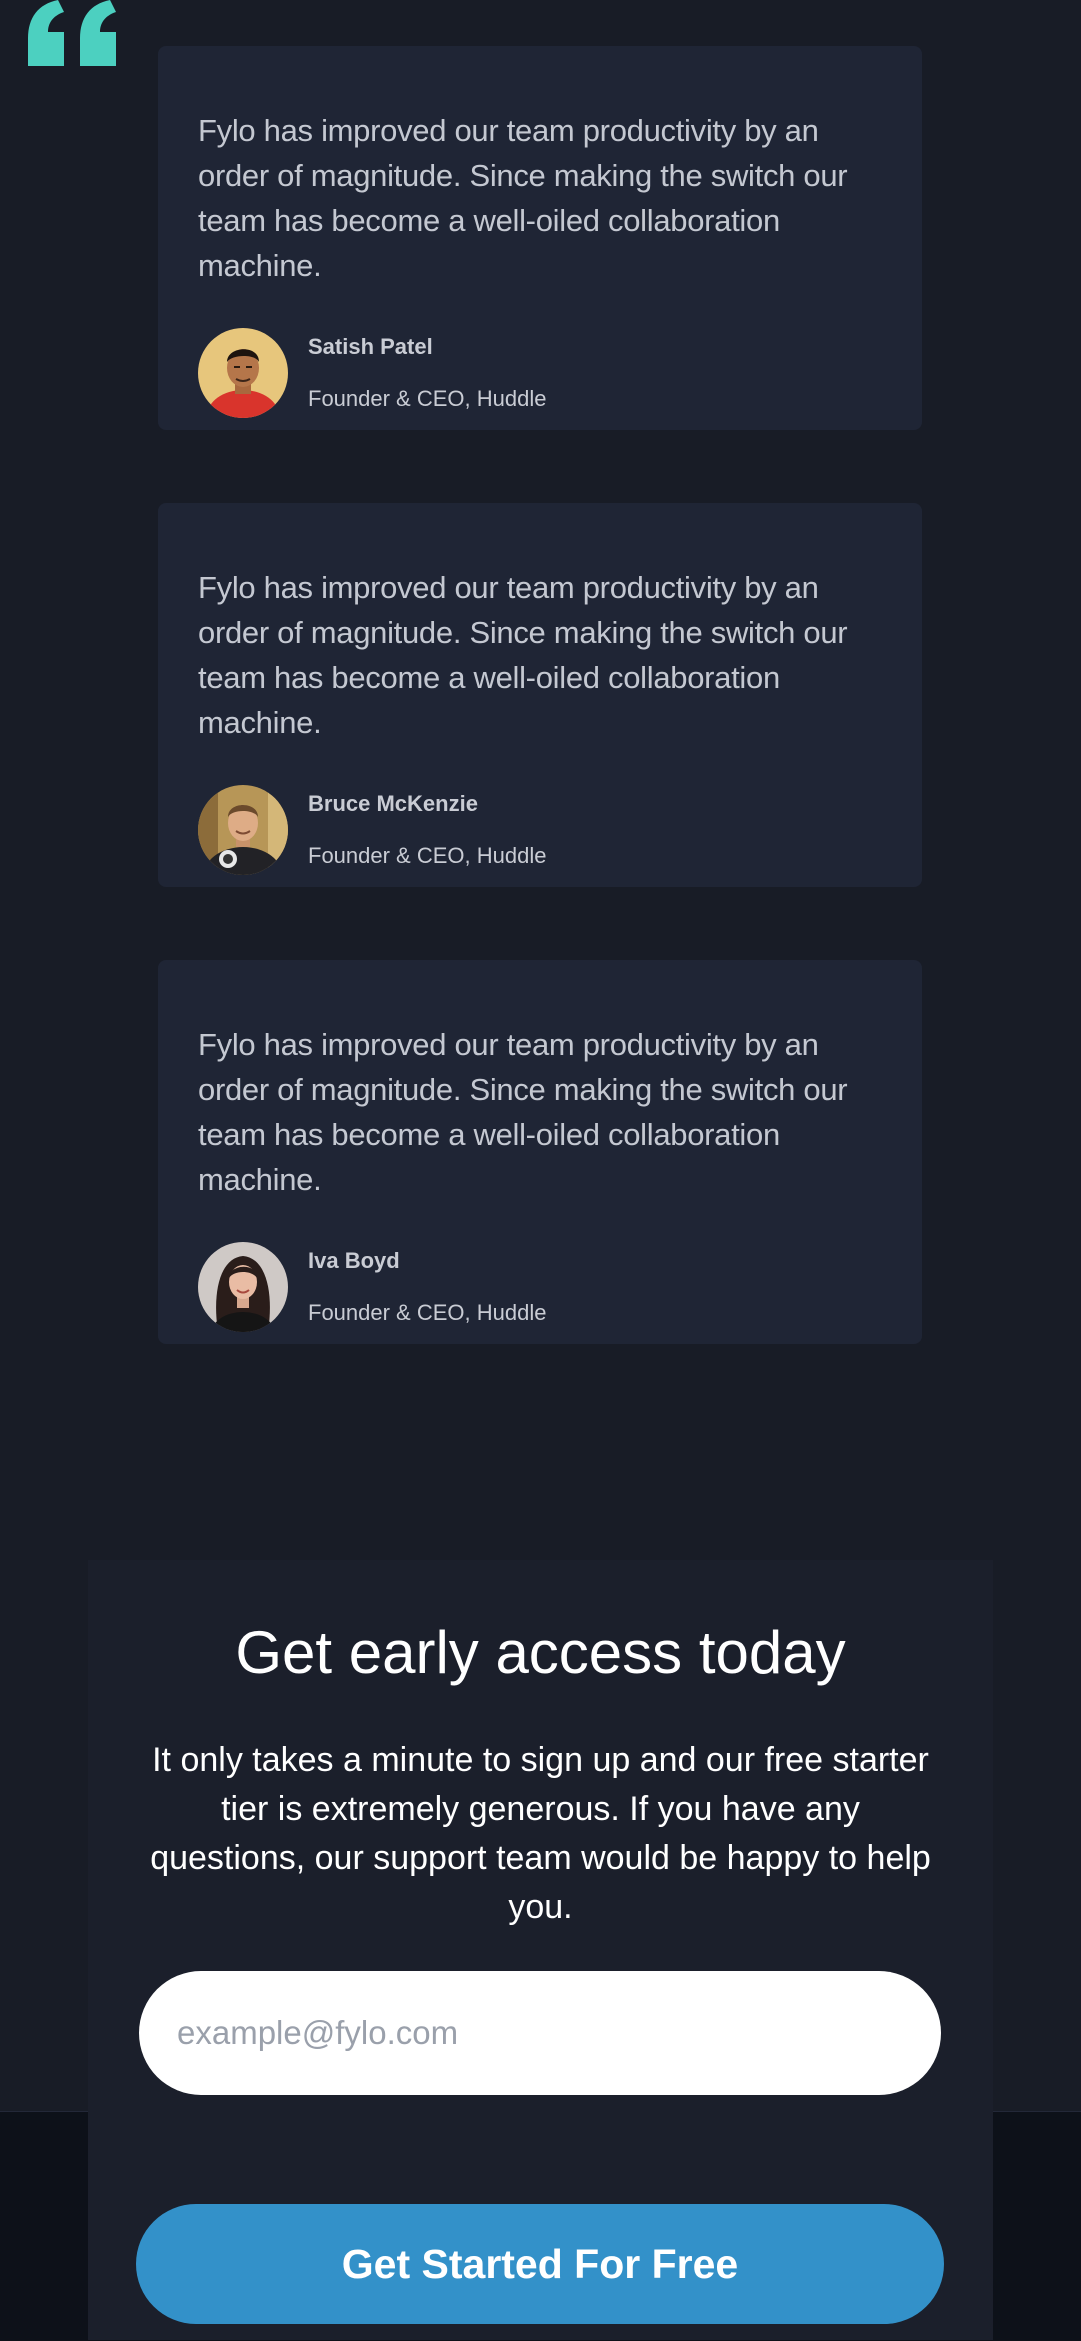 The width and height of the screenshot is (1081, 2341). Describe the element at coordinates (540, 2264) in the screenshot. I see `get-started-button: Get Started For Free` at that location.